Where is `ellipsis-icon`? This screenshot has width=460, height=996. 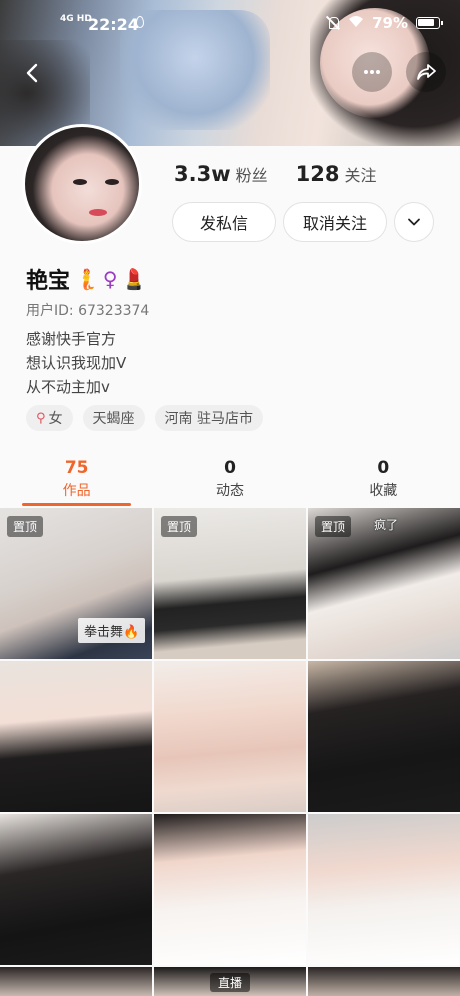 ellipsis-icon is located at coordinates (372, 72).